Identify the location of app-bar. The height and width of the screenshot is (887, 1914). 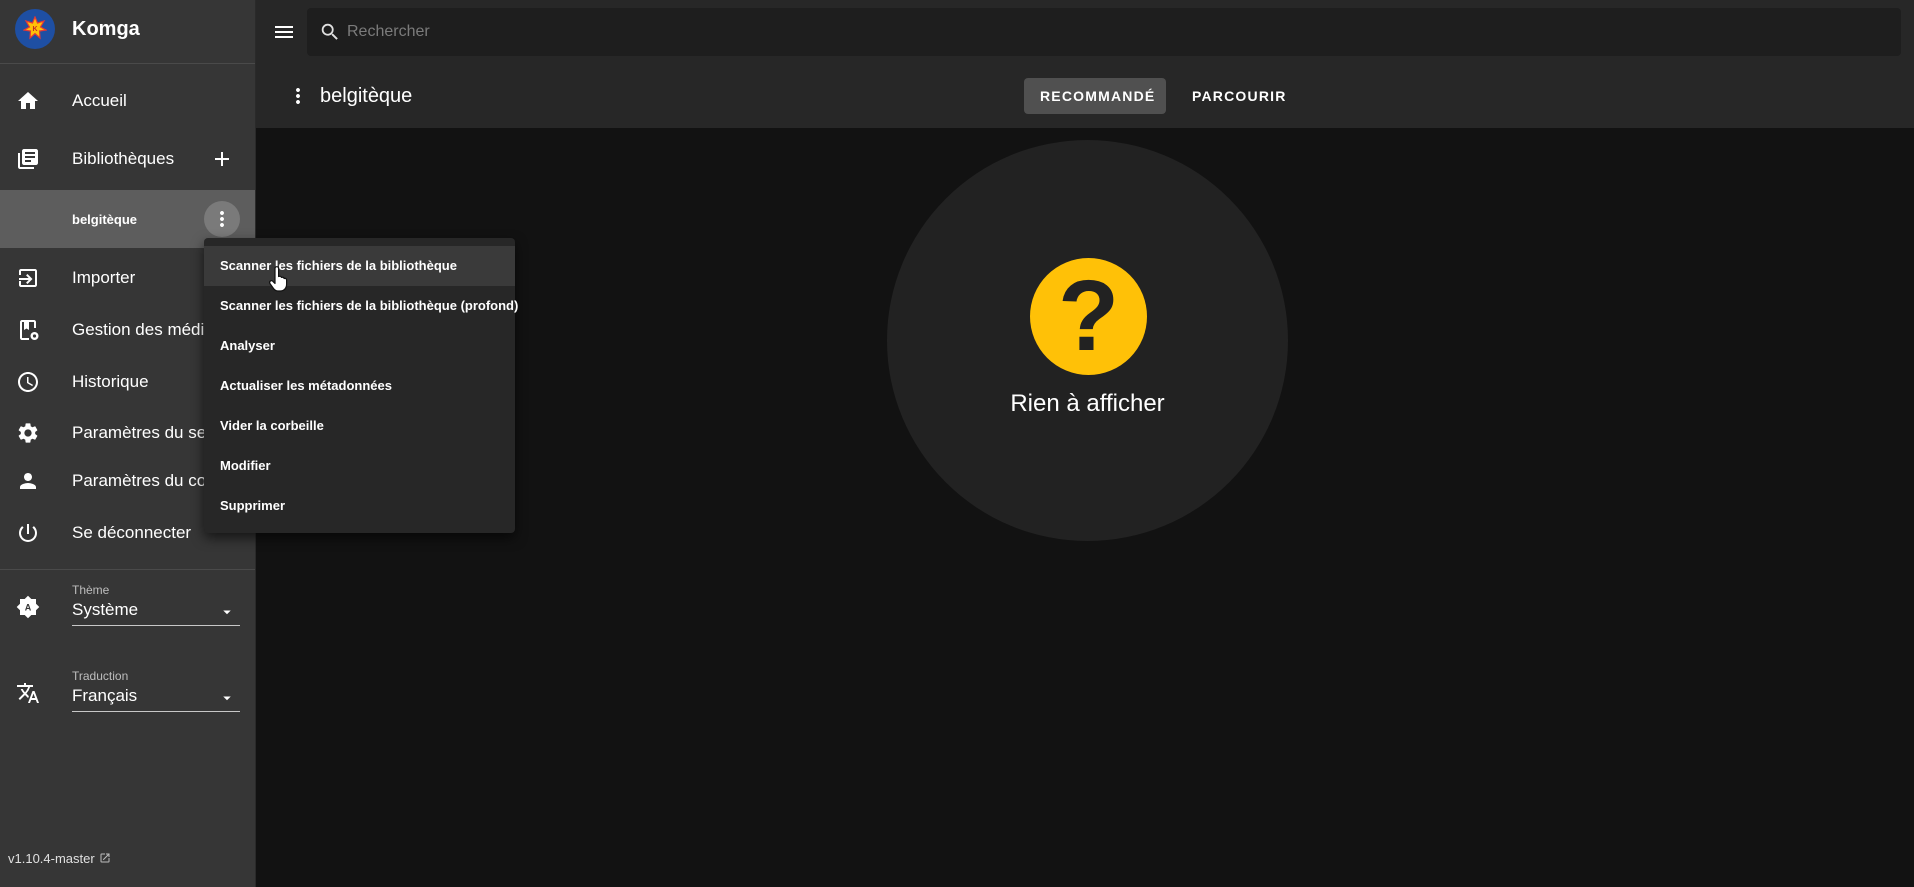
(1085, 32).